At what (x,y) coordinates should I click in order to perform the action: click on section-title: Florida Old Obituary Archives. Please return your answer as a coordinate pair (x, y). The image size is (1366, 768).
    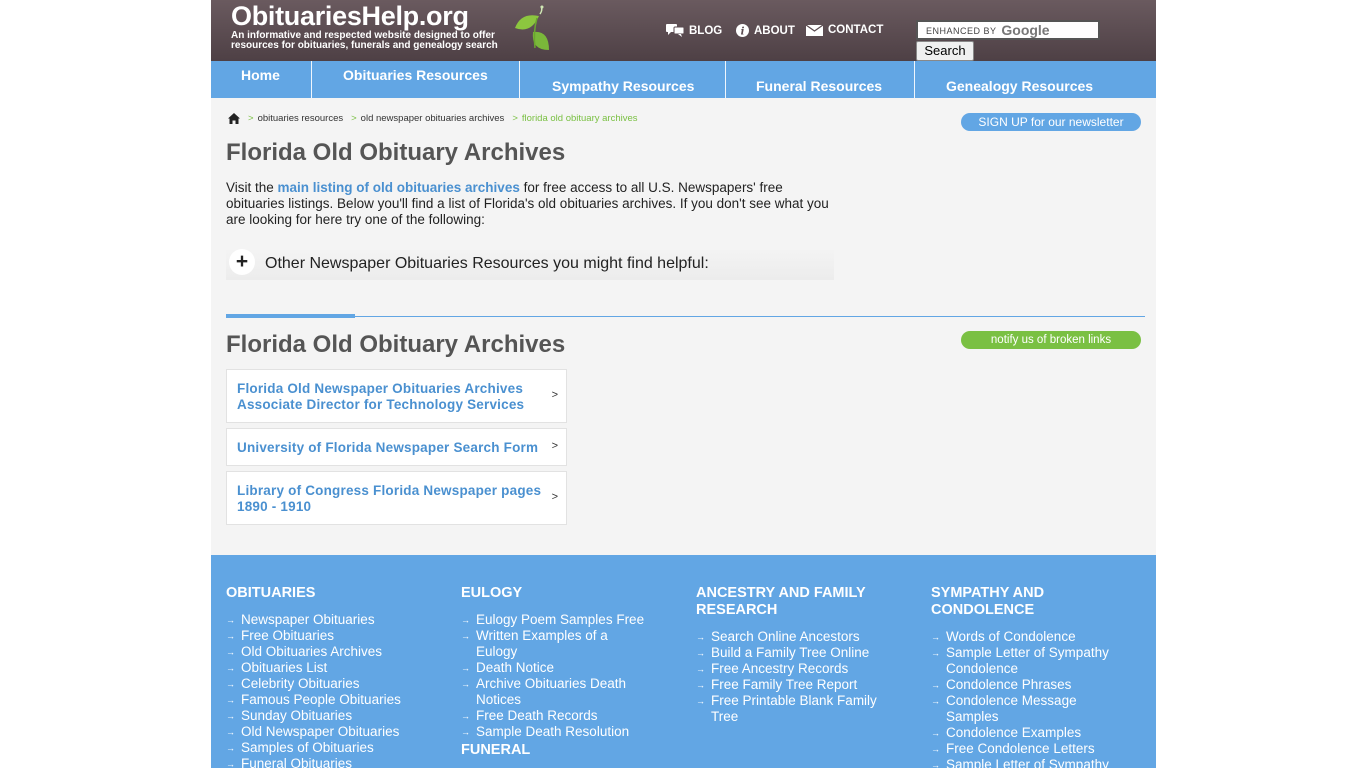
    Looking at the image, I should click on (396, 344).